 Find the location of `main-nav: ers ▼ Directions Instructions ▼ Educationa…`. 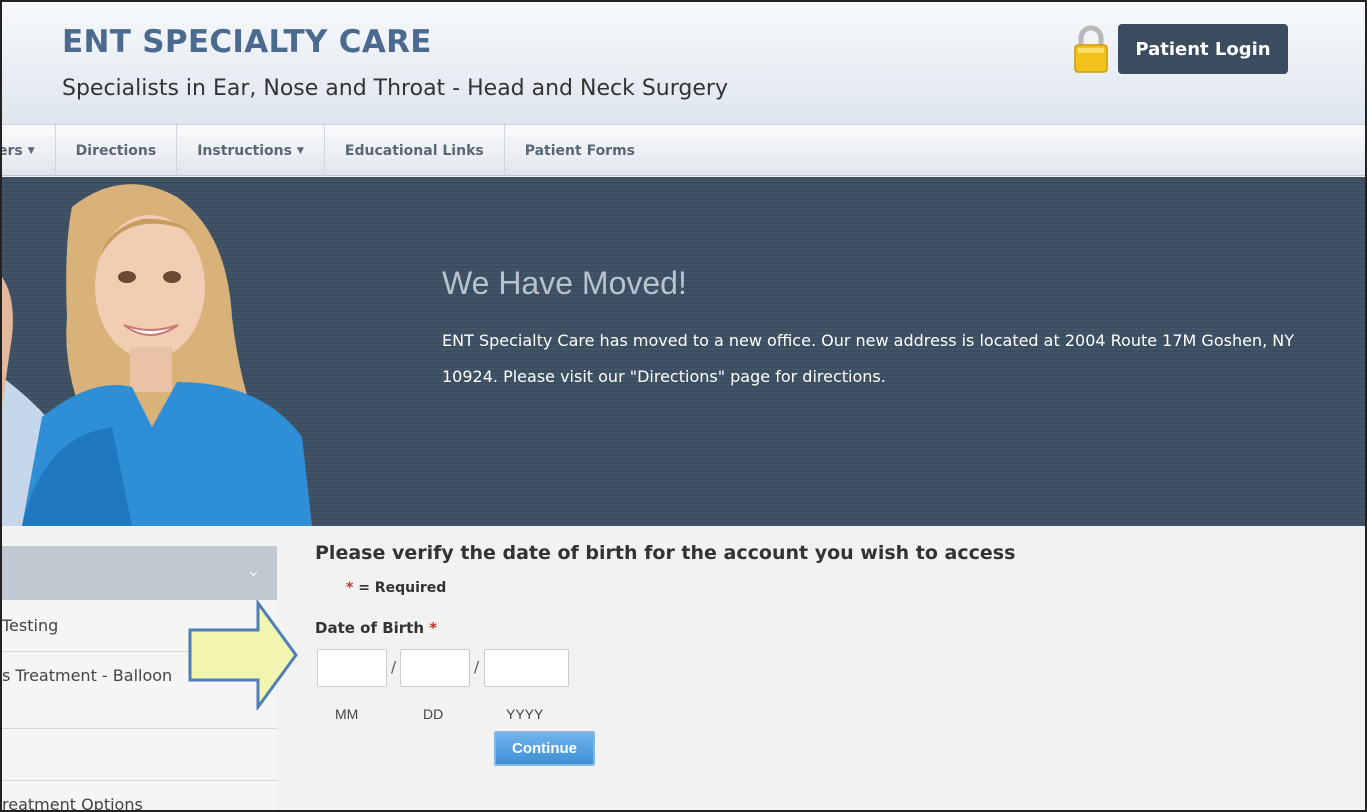

main-nav: ers ▼ Directions Instructions ▼ Educationa… is located at coordinates (682, 150).